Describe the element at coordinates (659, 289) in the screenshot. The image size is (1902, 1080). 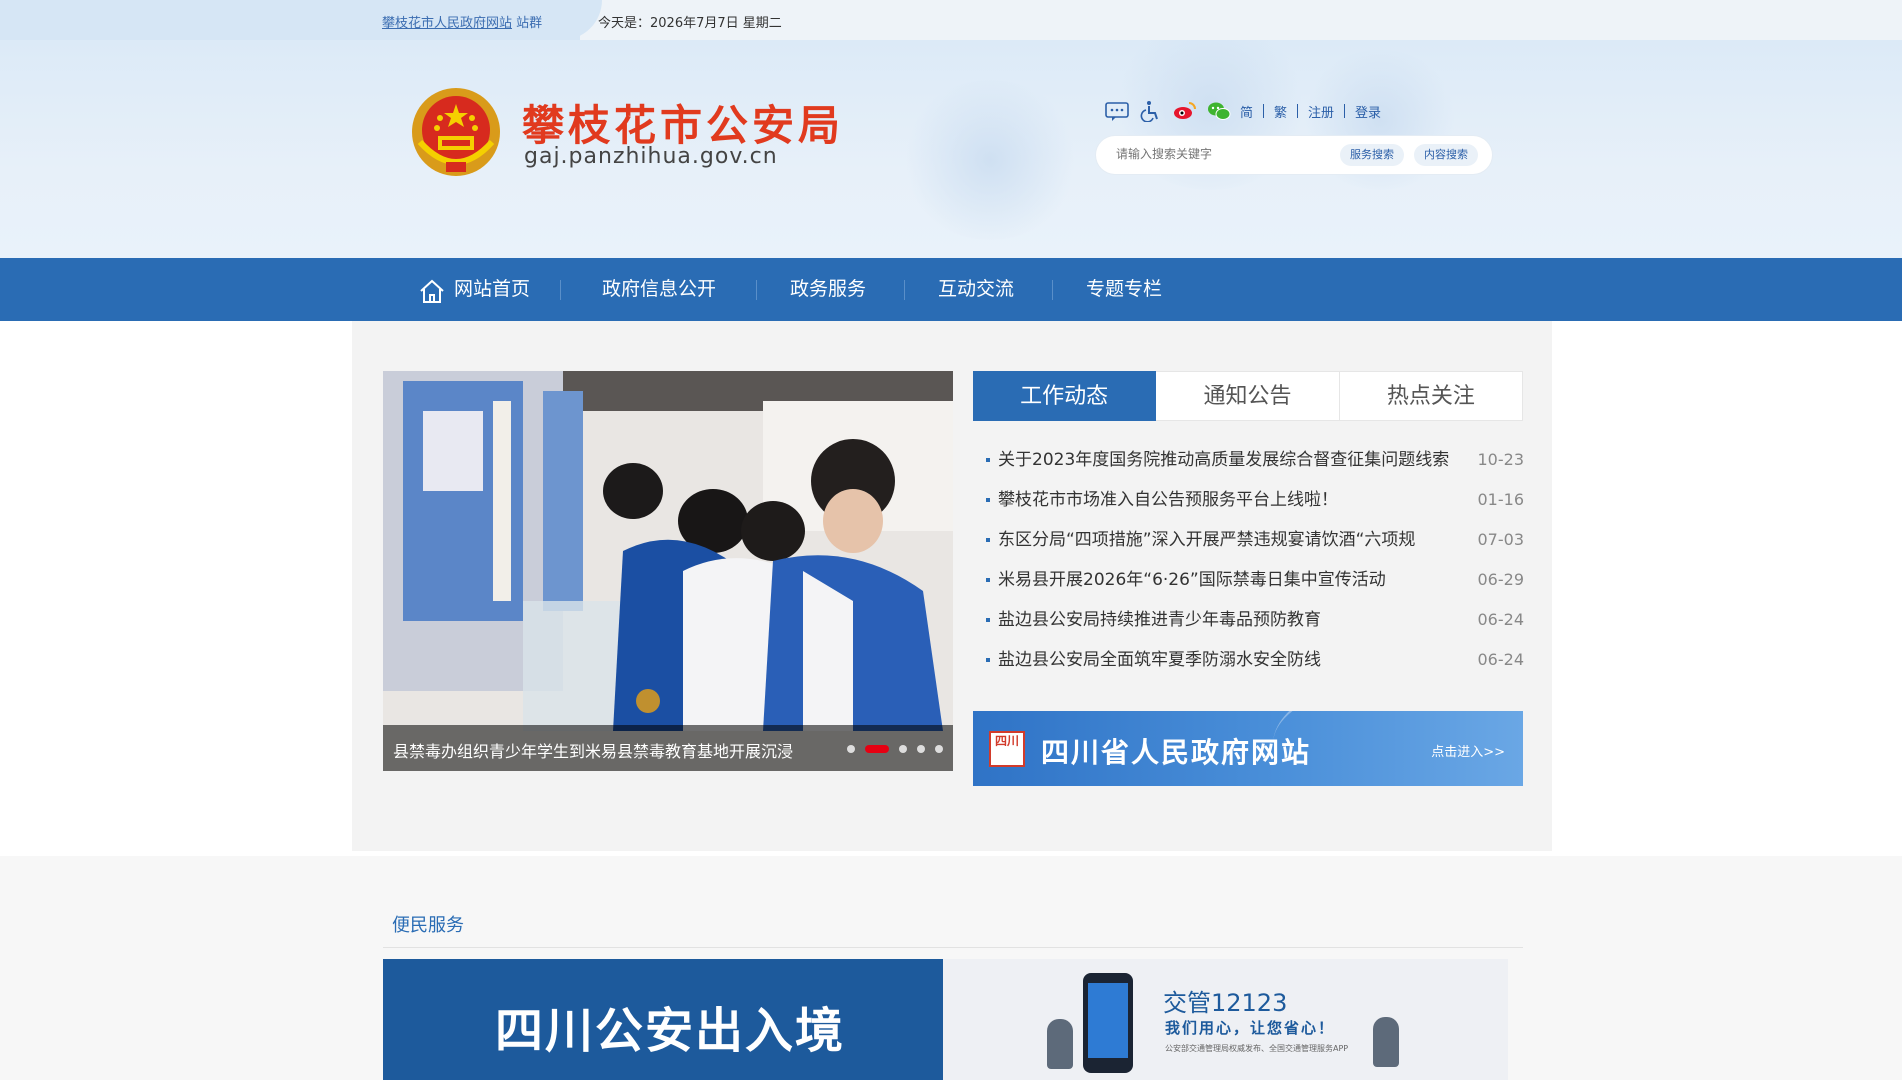
I see `nav-item-gov-info: 政府信息公开` at that location.